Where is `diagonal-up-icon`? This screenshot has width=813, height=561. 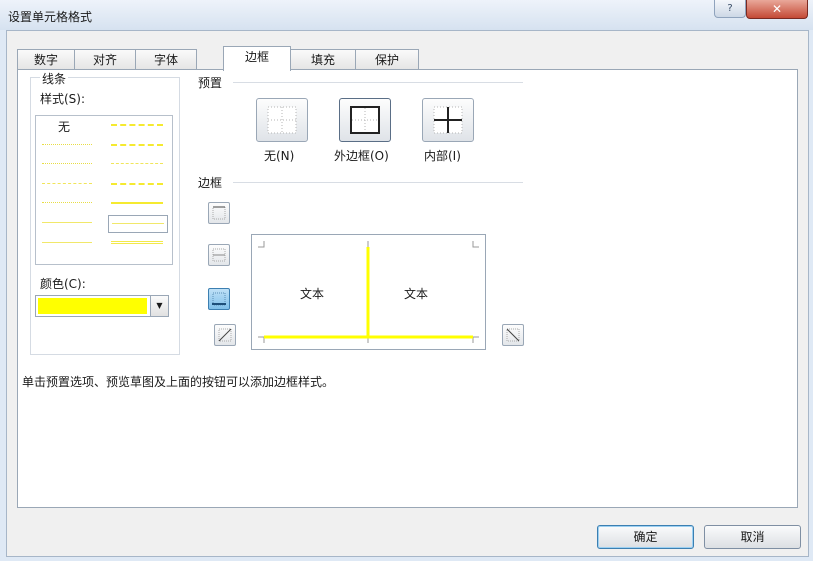 diagonal-up-icon is located at coordinates (225, 335).